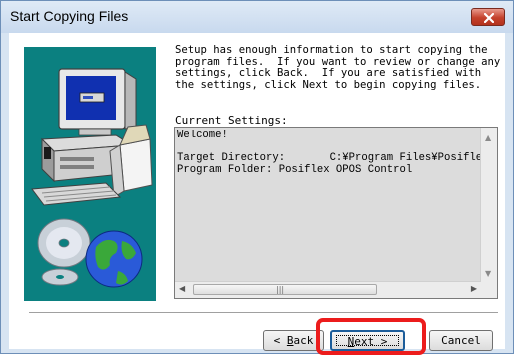 The width and height of the screenshot is (514, 355). I want to click on scroll-grip-icon: |||, so click(280, 289).